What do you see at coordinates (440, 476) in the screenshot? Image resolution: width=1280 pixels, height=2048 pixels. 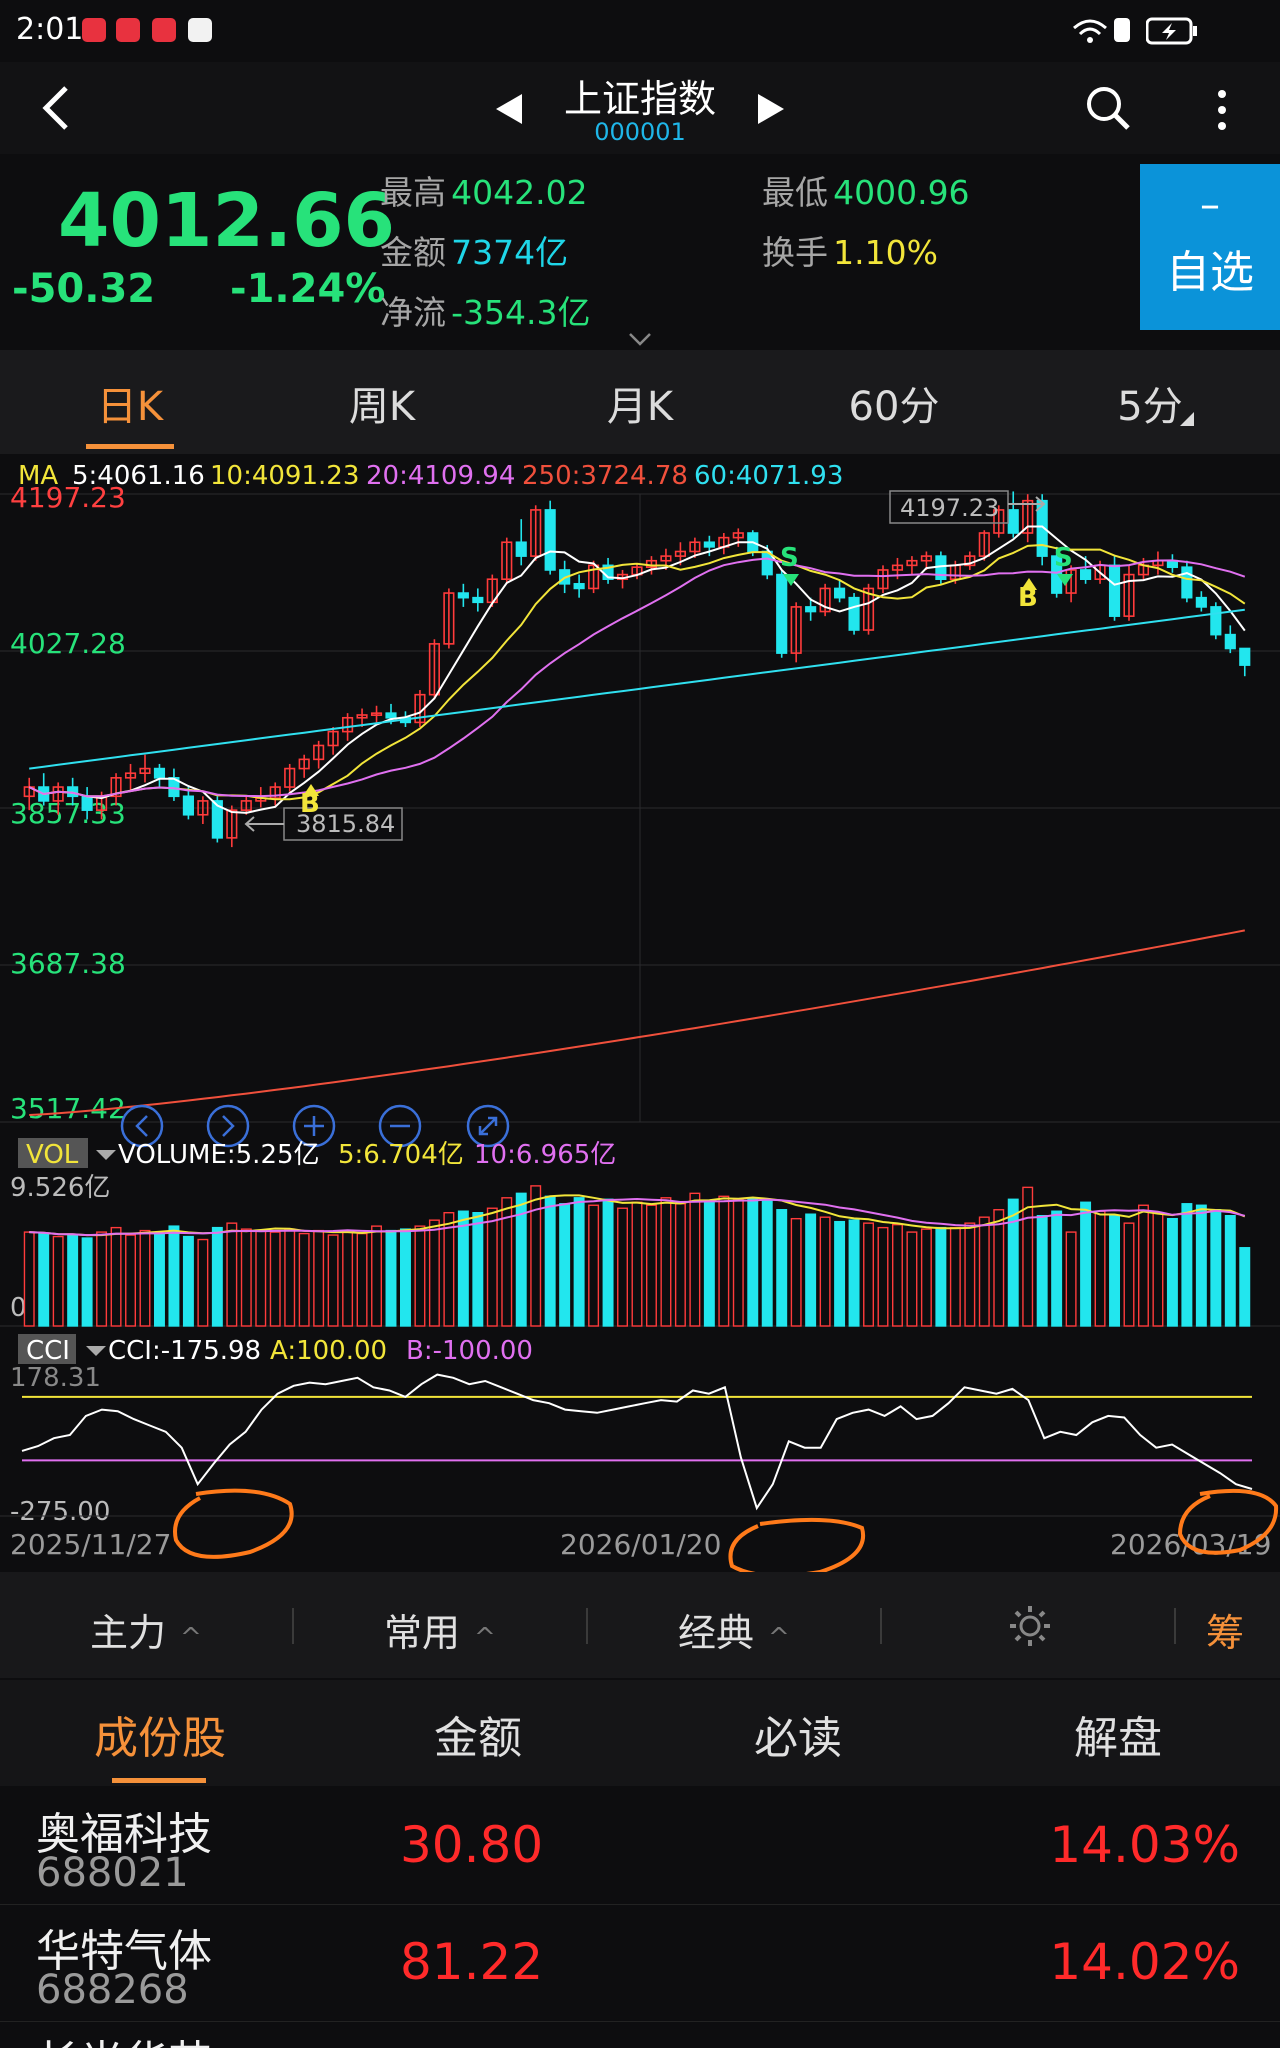 I see `ma20-value: 20:4109.94` at bounding box center [440, 476].